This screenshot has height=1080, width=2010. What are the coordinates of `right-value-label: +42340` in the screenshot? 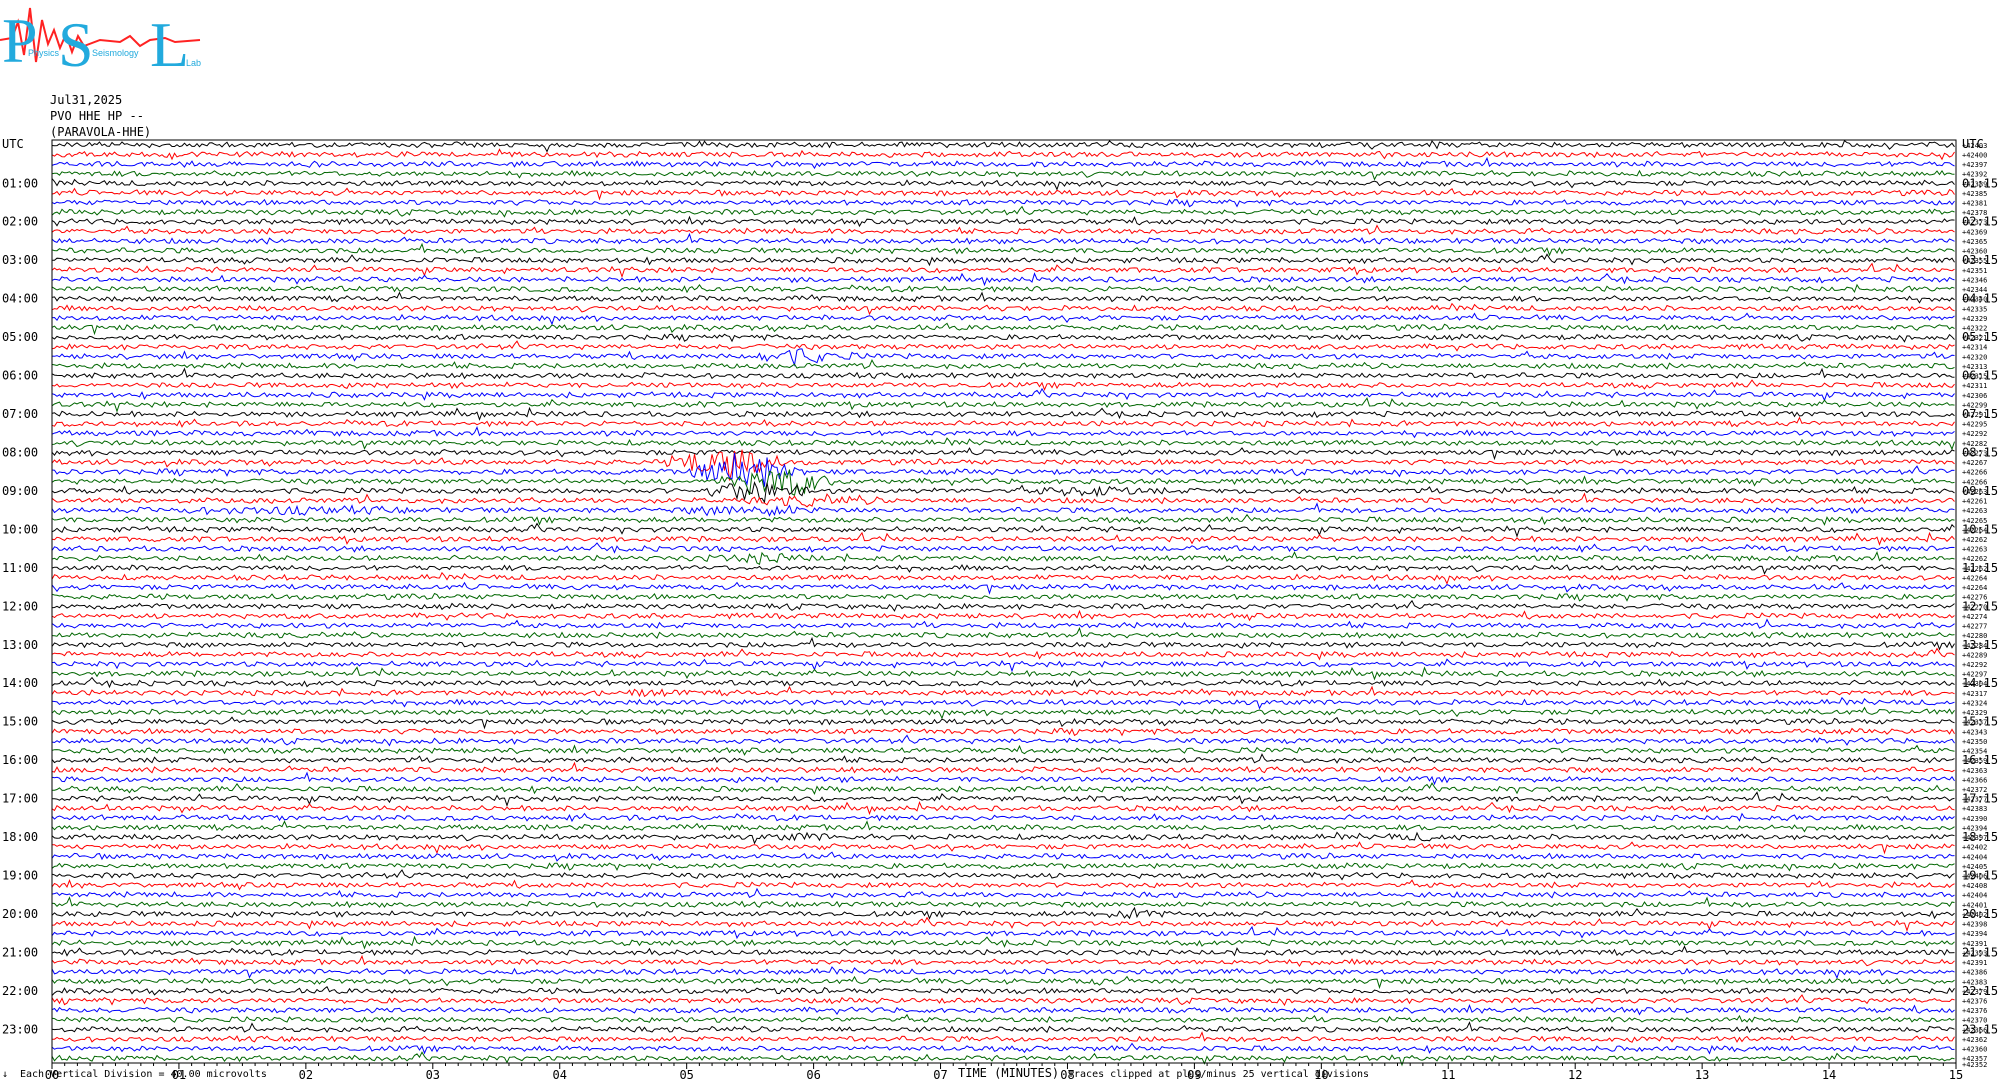 It's located at (1974, 300).